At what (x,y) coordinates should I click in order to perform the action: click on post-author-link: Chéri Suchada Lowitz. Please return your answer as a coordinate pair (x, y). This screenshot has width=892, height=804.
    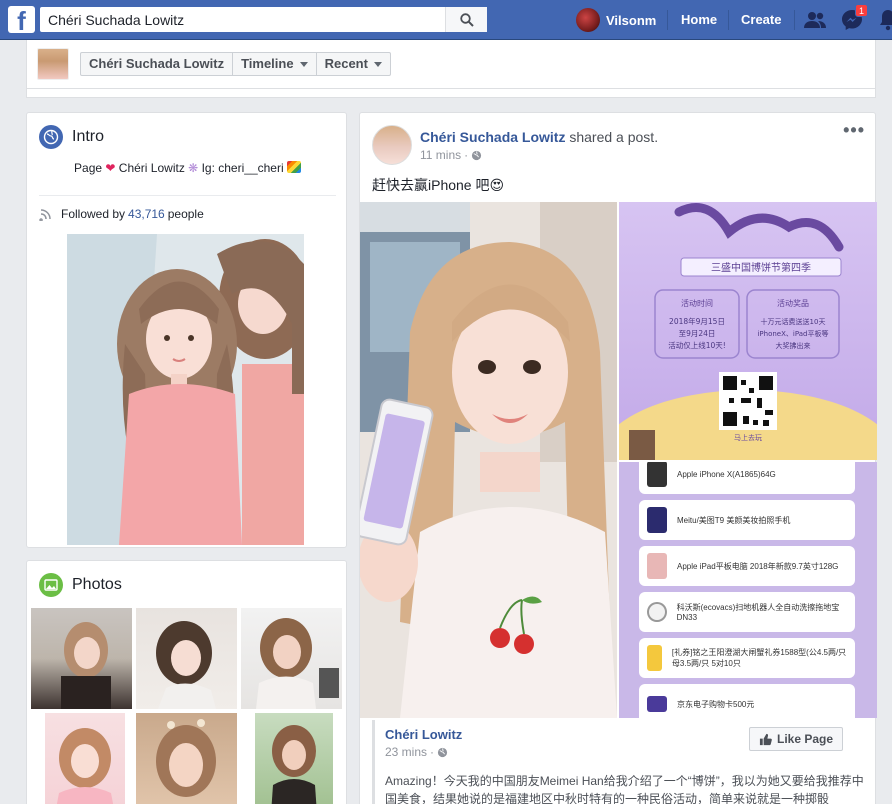
    Looking at the image, I should click on (492, 137).